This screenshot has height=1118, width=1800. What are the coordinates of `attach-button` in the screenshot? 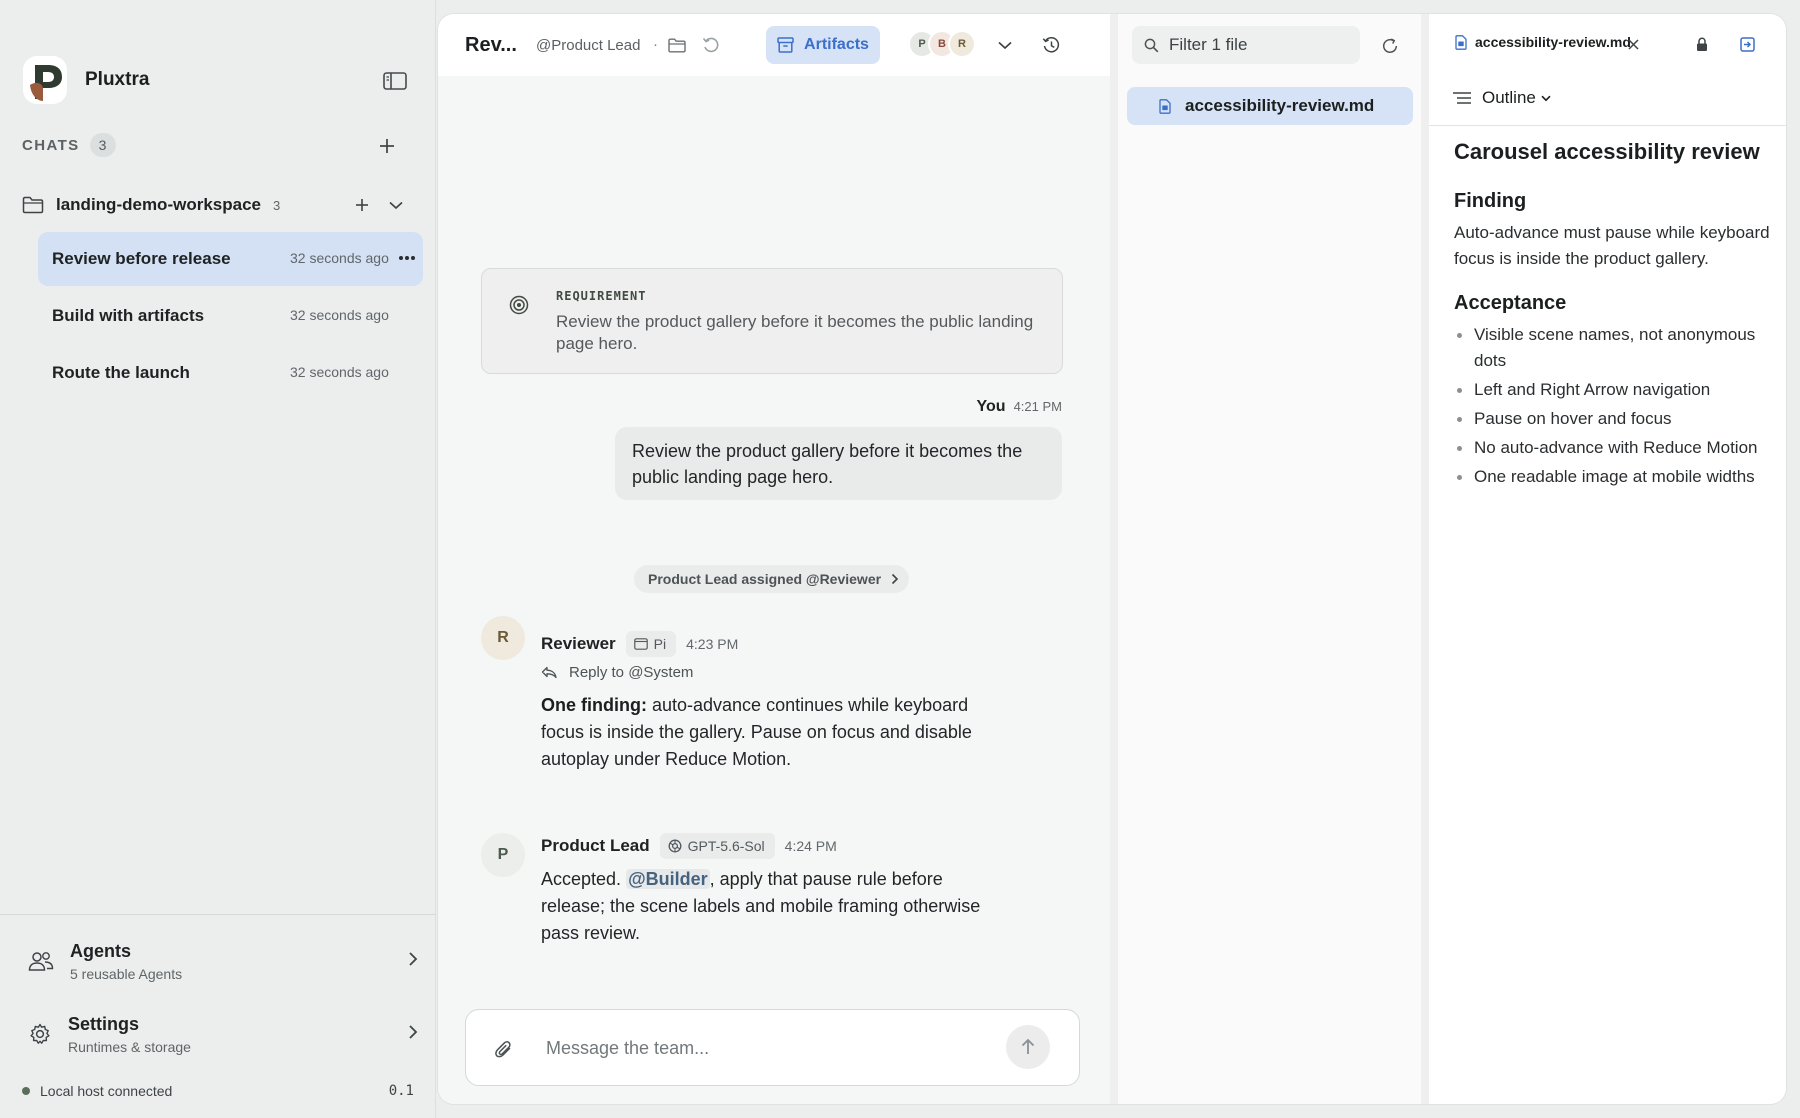 It's located at (504, 1049).